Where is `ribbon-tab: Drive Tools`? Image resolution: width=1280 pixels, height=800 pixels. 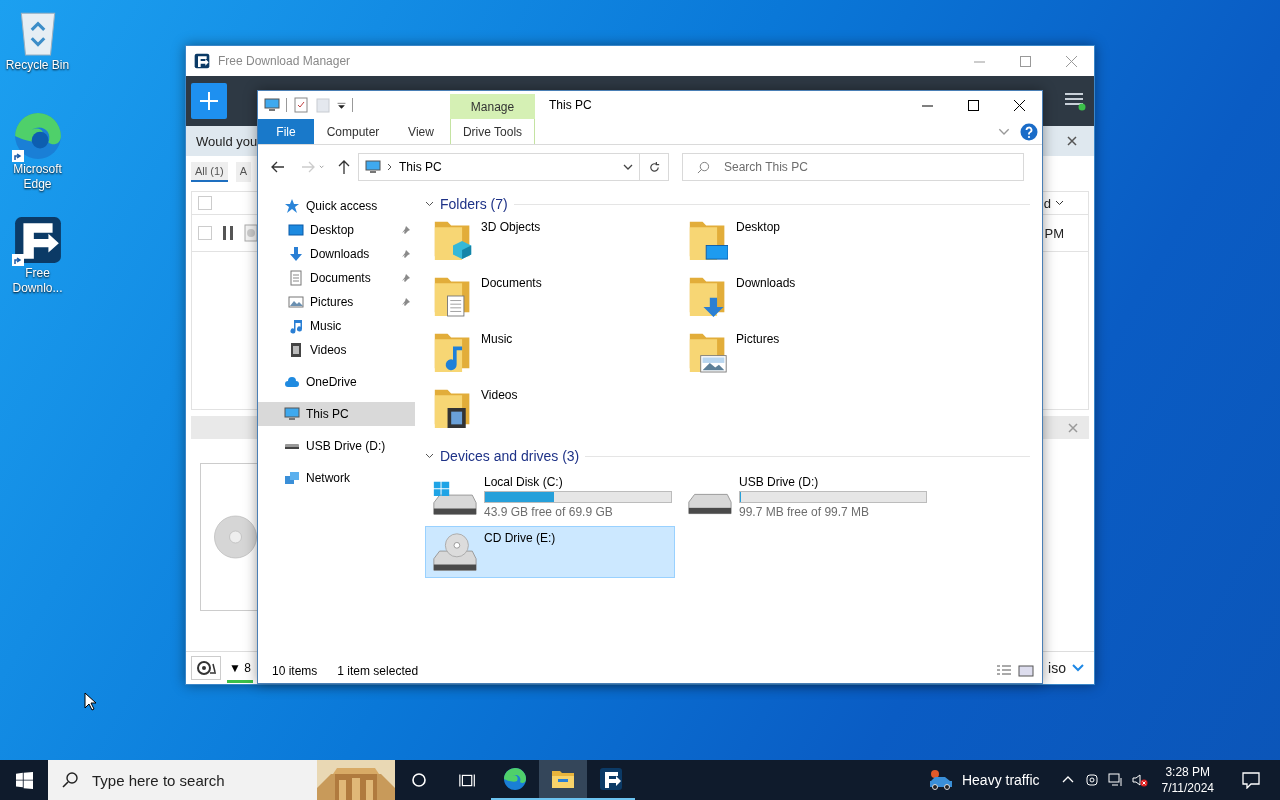
ribbon-tab: Drive Tools is located at coordinates (492, 131).